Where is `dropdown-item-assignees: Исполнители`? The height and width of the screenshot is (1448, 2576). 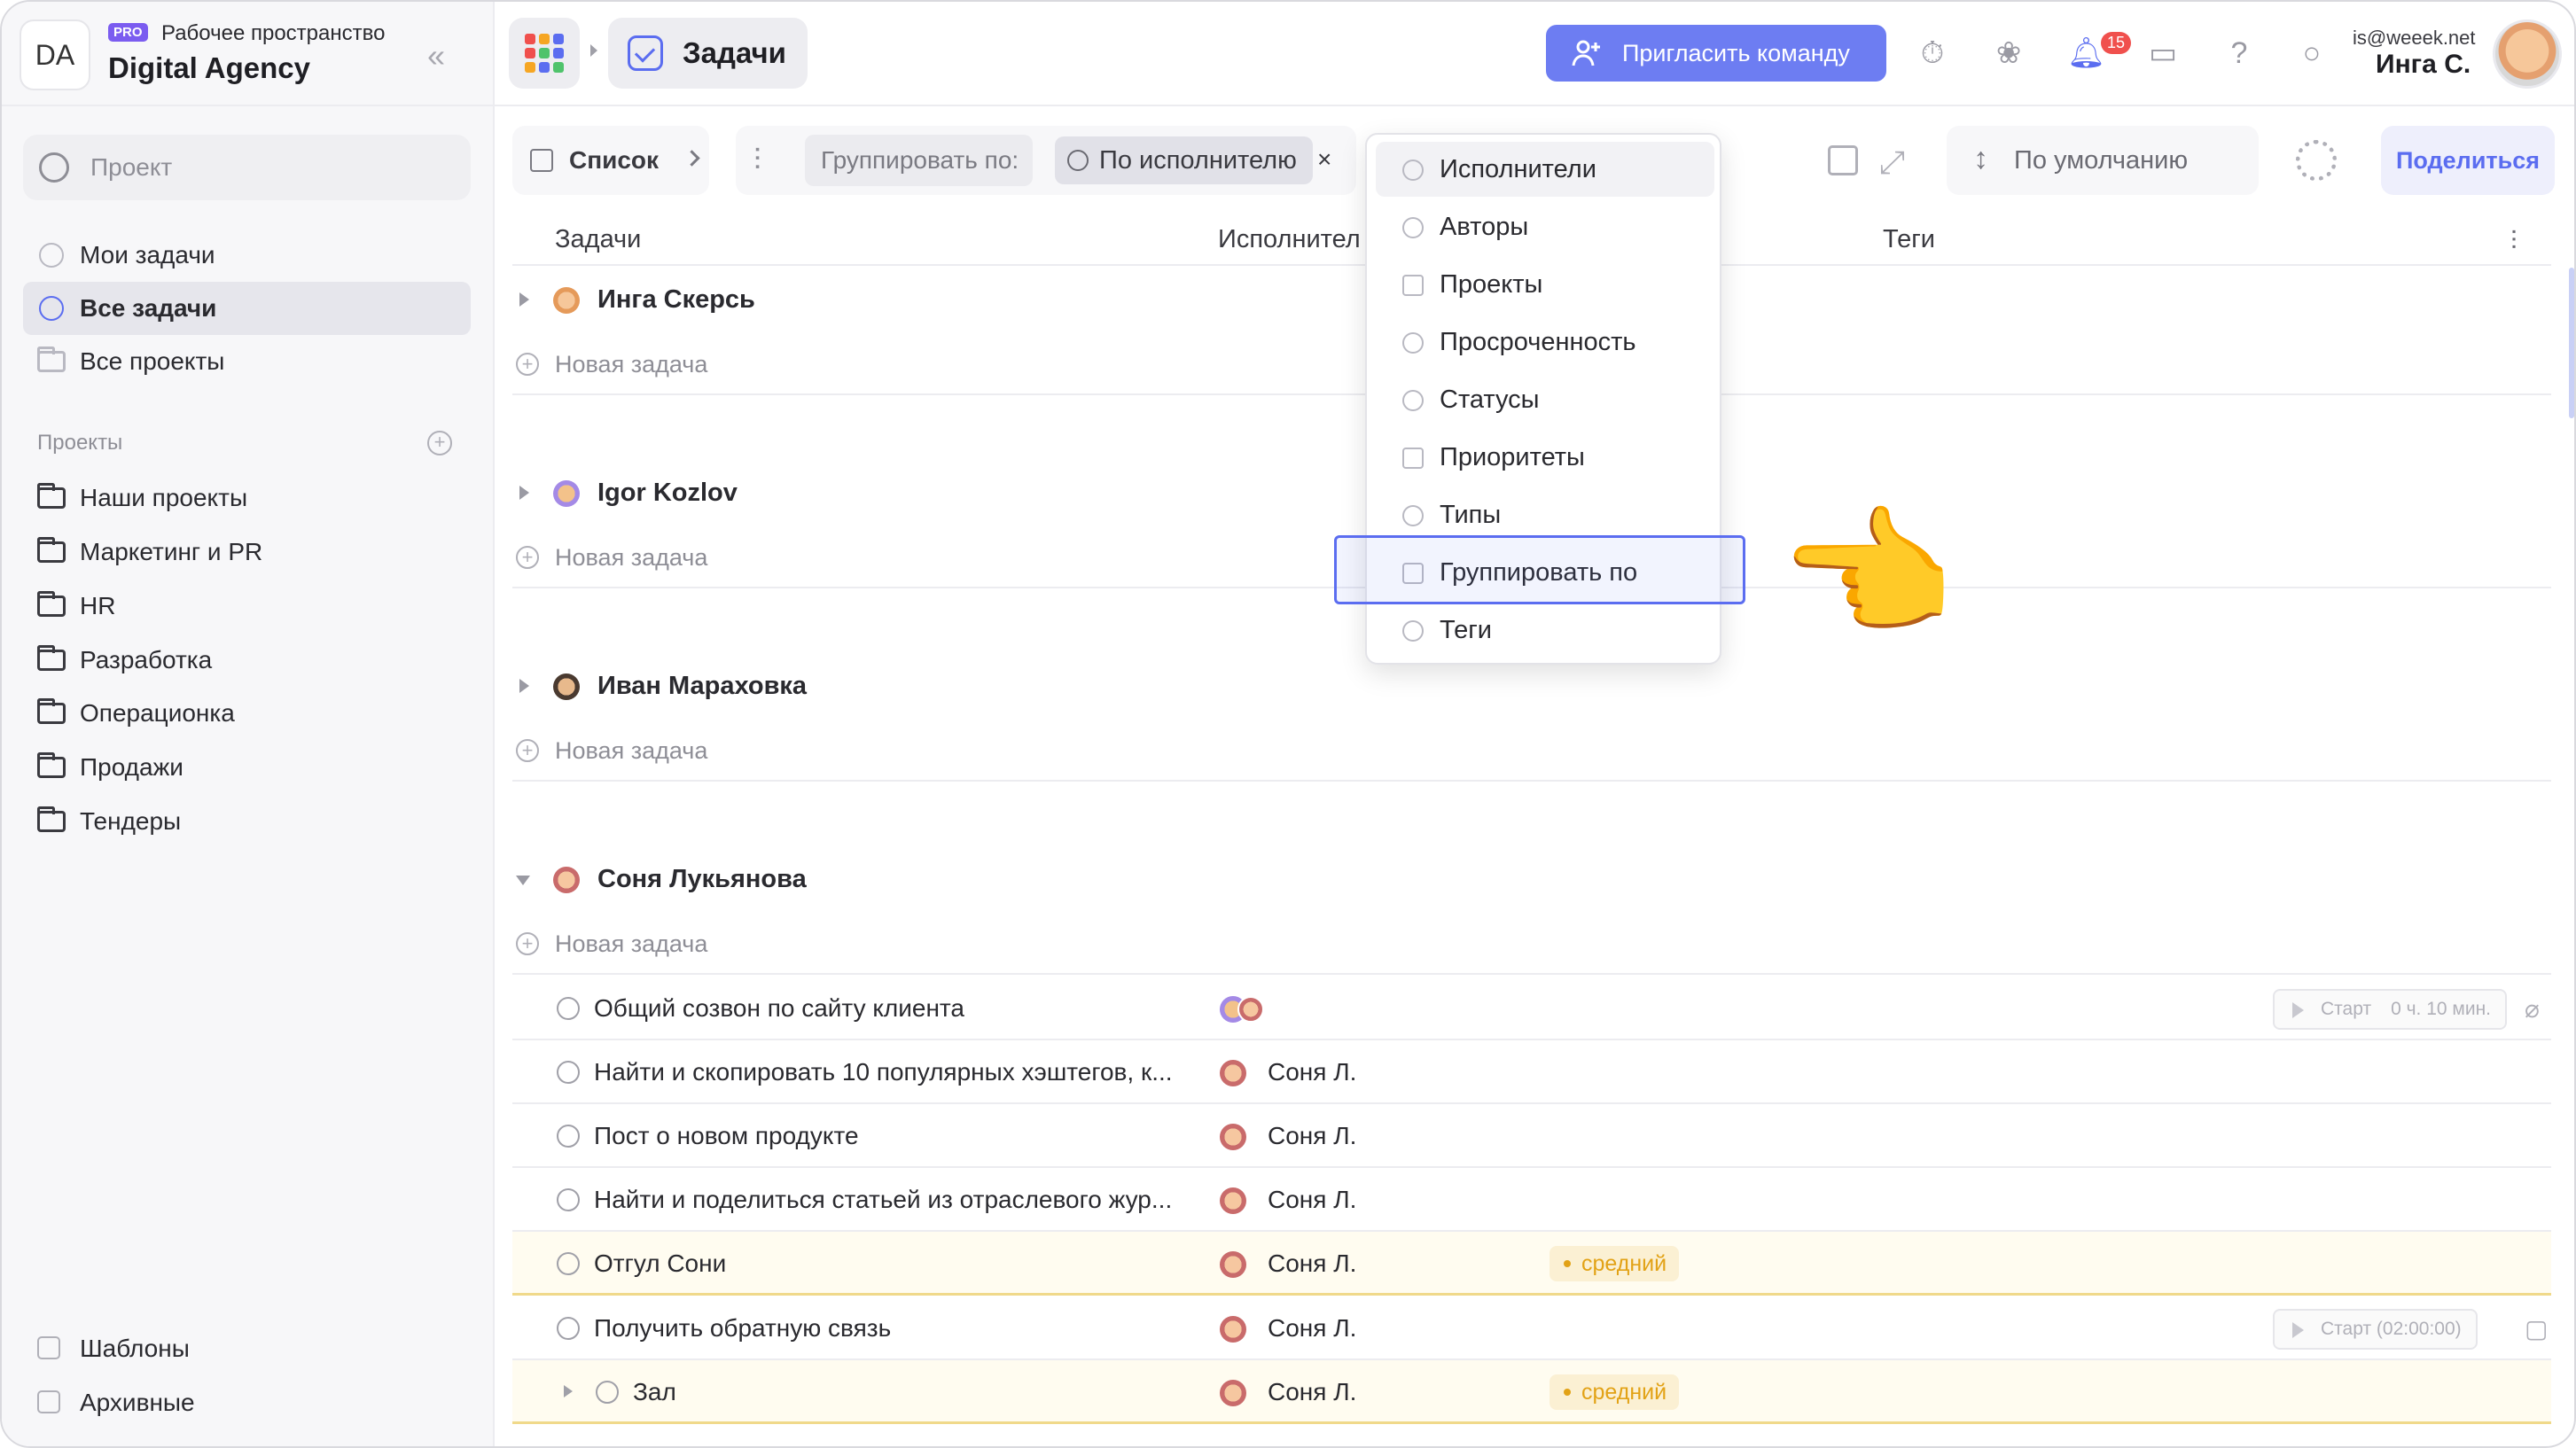
dropdown-item-assignees: Исполнители is located at coordinates (1545, 170).